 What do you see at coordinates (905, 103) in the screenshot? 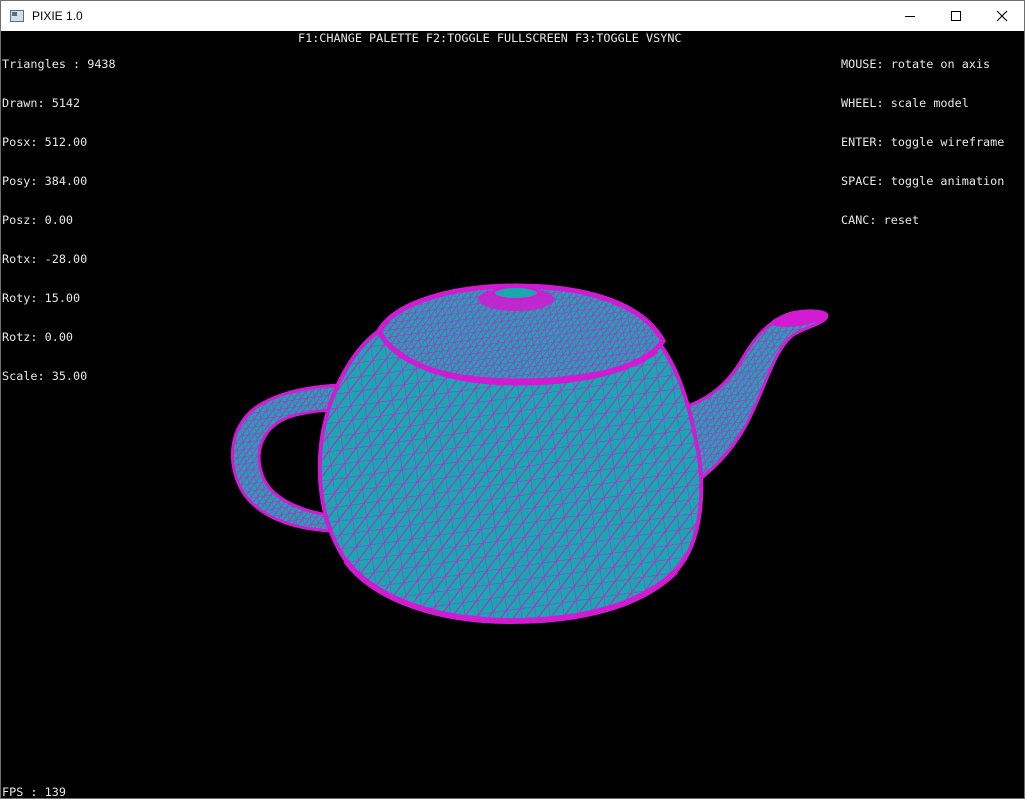
I see `help-wheel: WHEEL: scale model` at bounding box center [905, 103].